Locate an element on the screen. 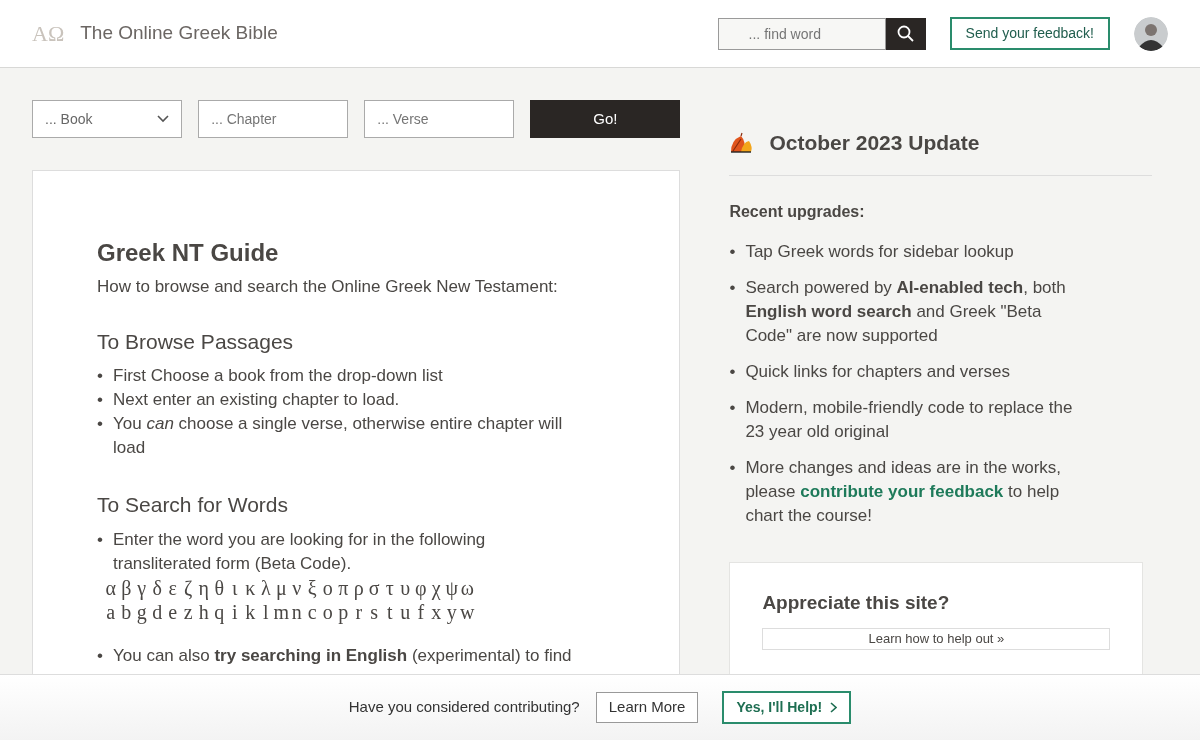 The width and height of the screenshot is (1200, 740). greek-letter: ο is located at coordinates (327, 587).